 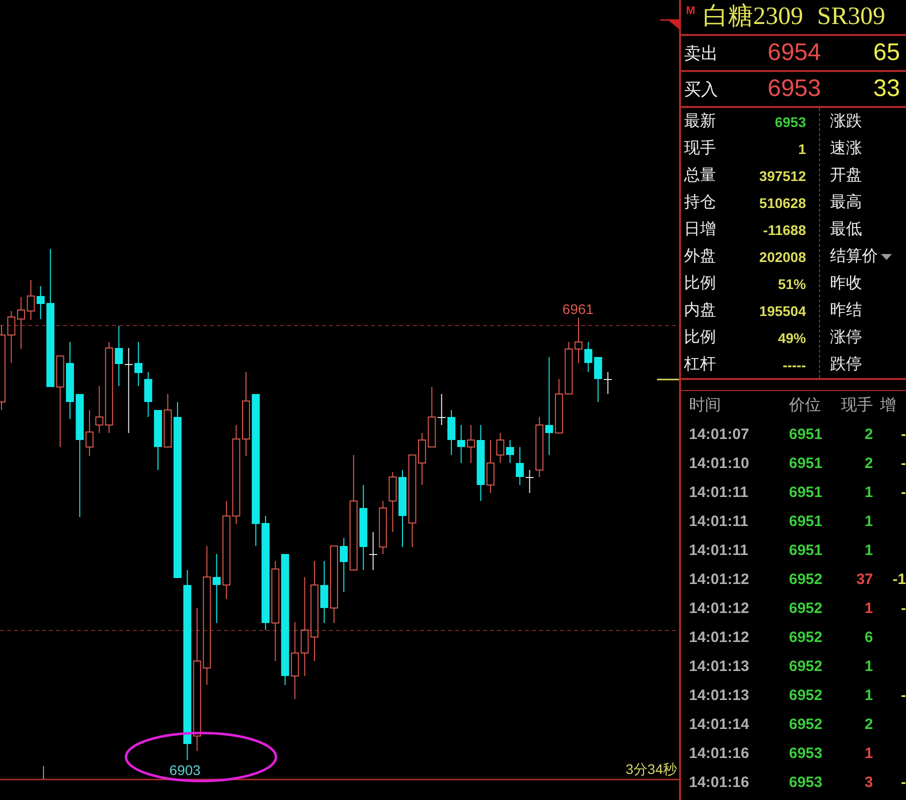 I want to click on stat-label: 开盘, so click(x=846, y=176).